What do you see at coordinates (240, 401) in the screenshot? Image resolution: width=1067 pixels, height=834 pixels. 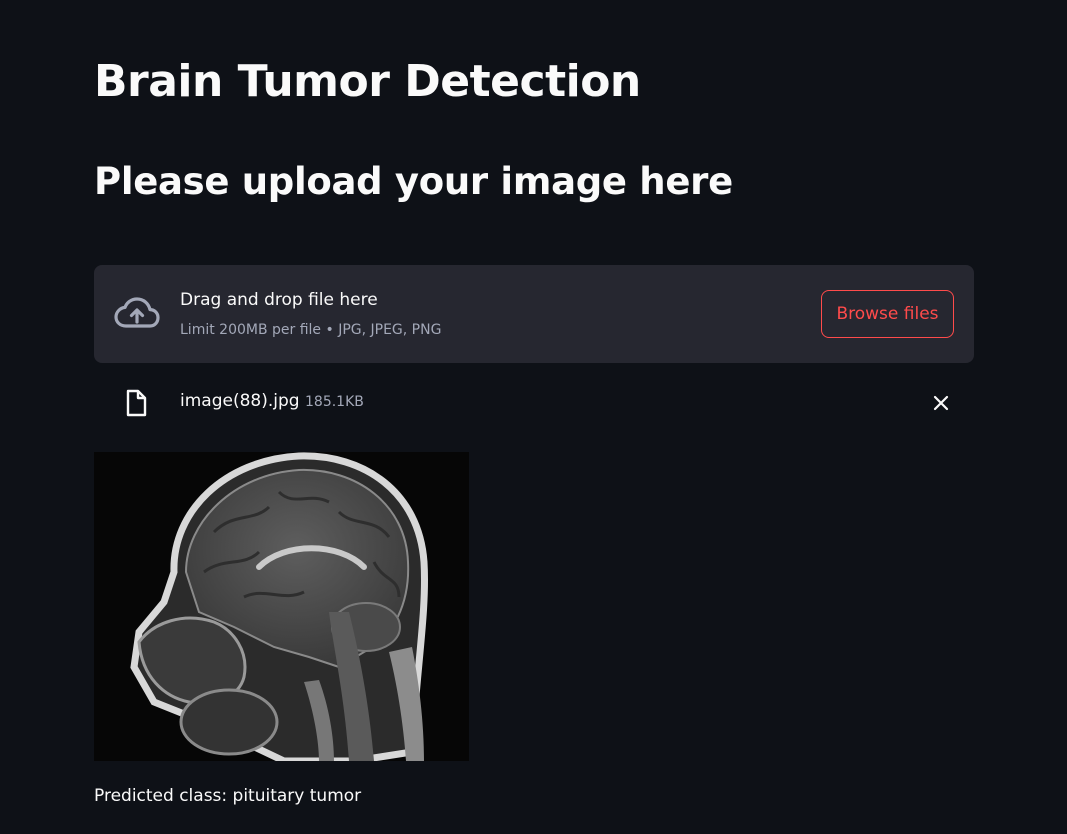 I see `uploaded-file-name: image(88).jpg` at bounding box center [240, 401].